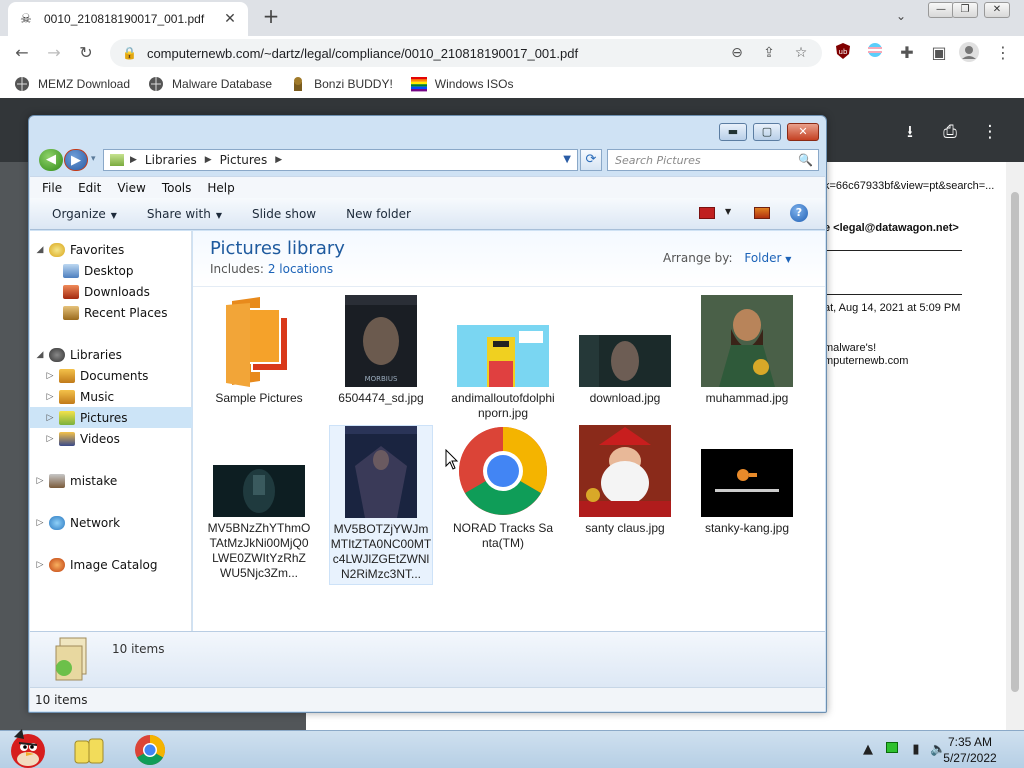 Image resolution: width=1024 pixels, height=768 pixels. I want to click on extensions-puzzle-icon: ✚, so click(907, 53).